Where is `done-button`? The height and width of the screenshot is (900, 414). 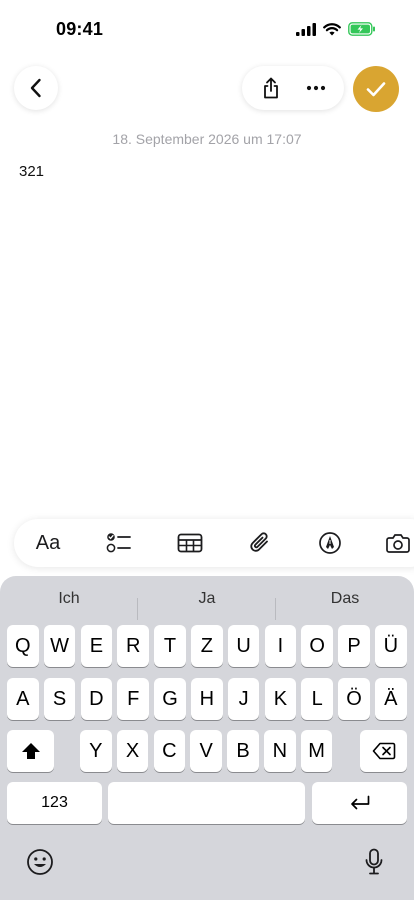
done-button is located at coordinates (376, 89).